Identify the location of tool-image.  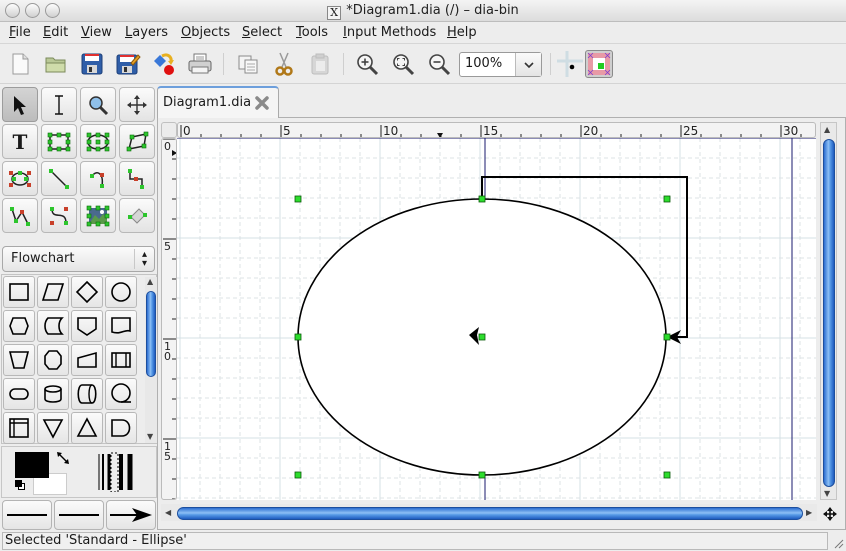
(98, 215).